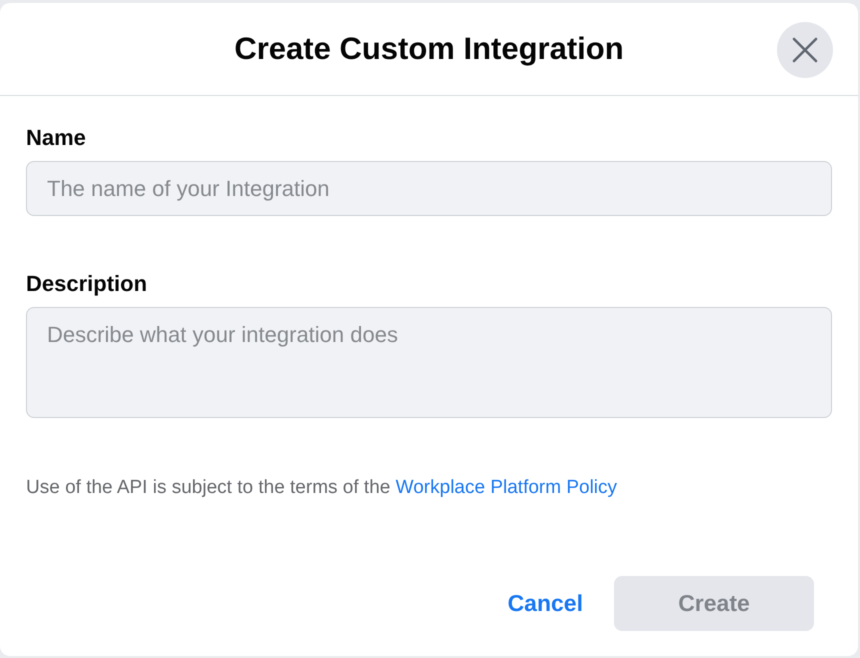  Describe the element at coordinates (87, 284) in the screenshot. I see `field-label: Description` at that location.